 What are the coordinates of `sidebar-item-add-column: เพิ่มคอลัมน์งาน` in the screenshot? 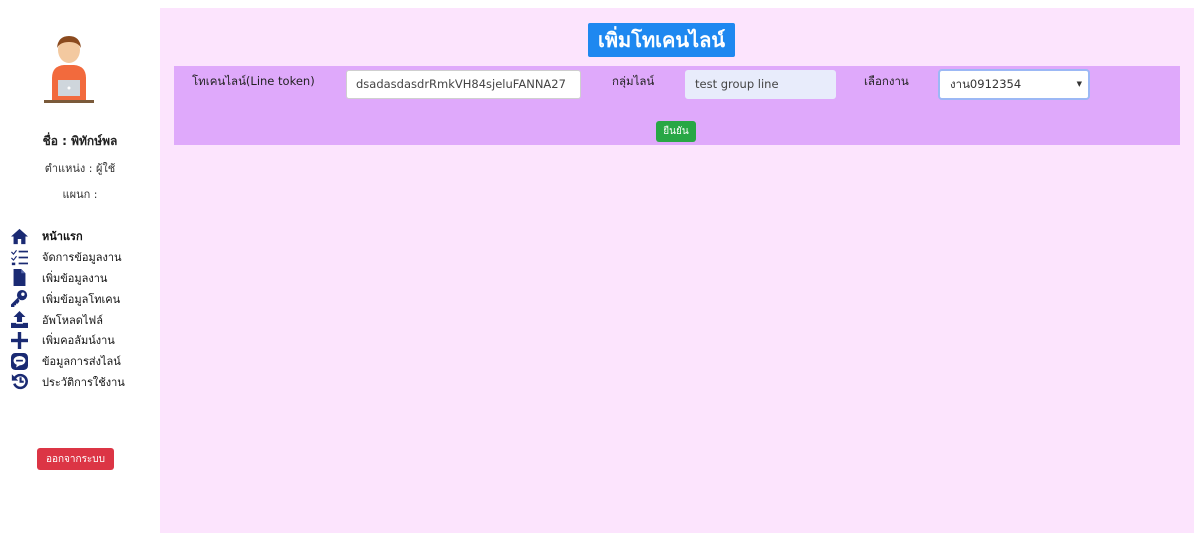 It's located at (85, 340).